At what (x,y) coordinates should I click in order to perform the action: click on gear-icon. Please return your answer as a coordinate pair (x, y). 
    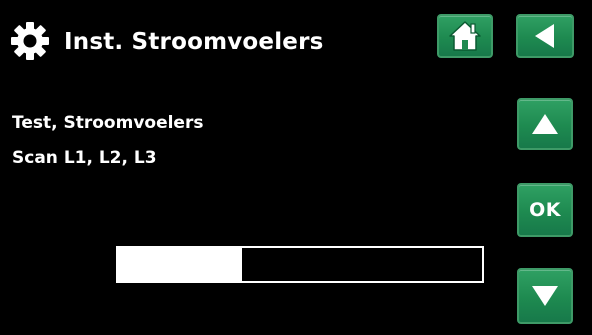
    Looking at the image, I should click on (30, 41).